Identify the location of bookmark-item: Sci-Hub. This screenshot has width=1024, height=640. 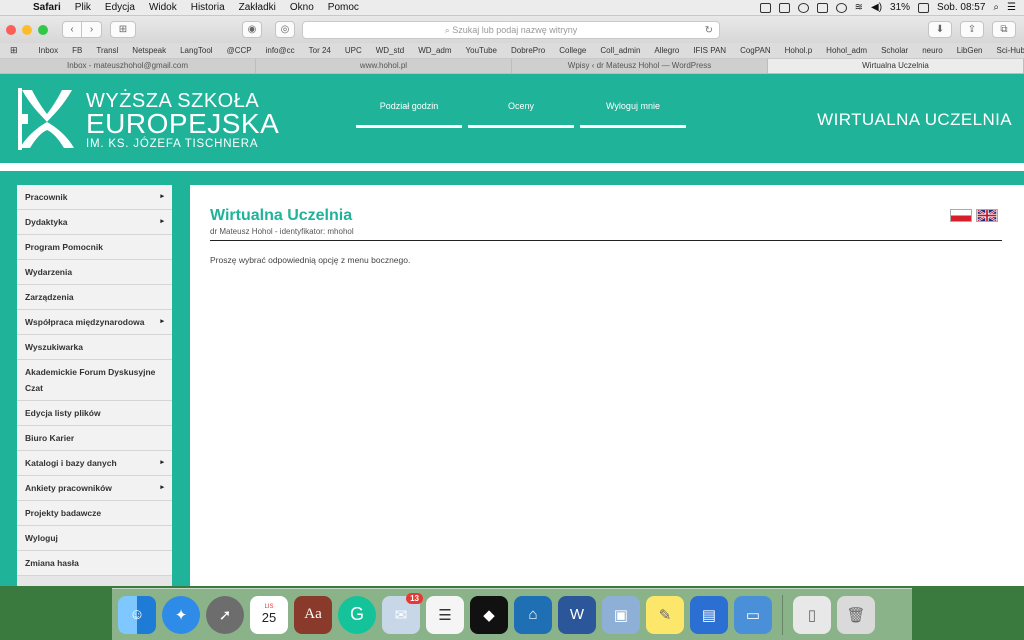
(1006, 50).